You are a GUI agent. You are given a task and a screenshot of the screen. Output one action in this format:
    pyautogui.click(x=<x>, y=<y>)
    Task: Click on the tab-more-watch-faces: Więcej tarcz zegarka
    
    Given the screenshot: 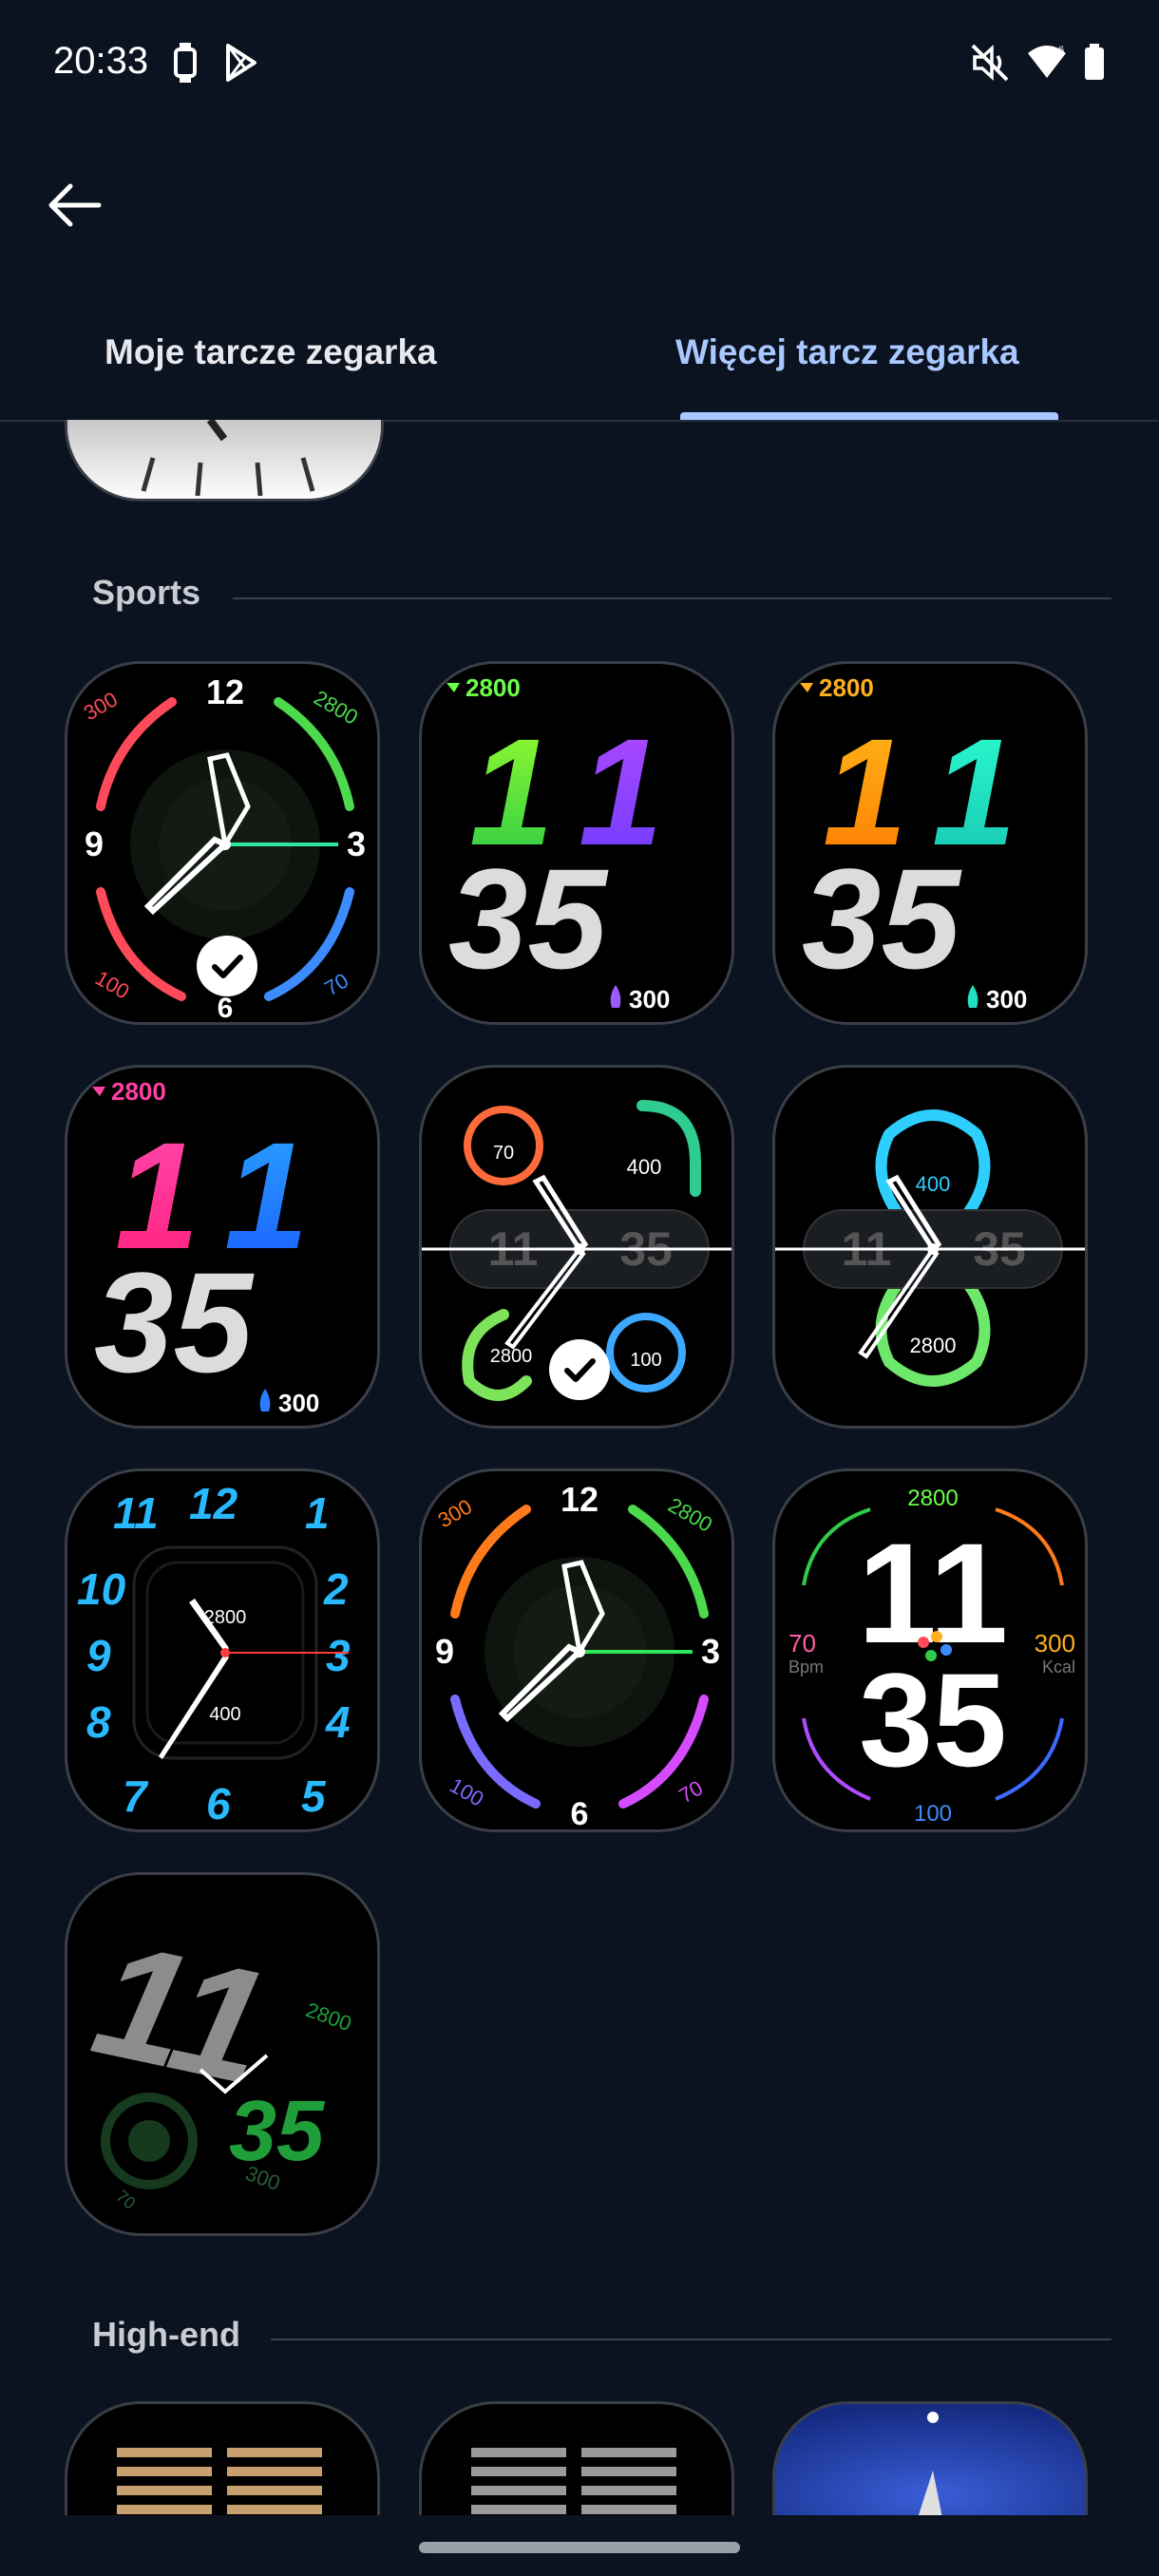 What is the action you would take?
    pyautogui.click(x=847, y=352)
    